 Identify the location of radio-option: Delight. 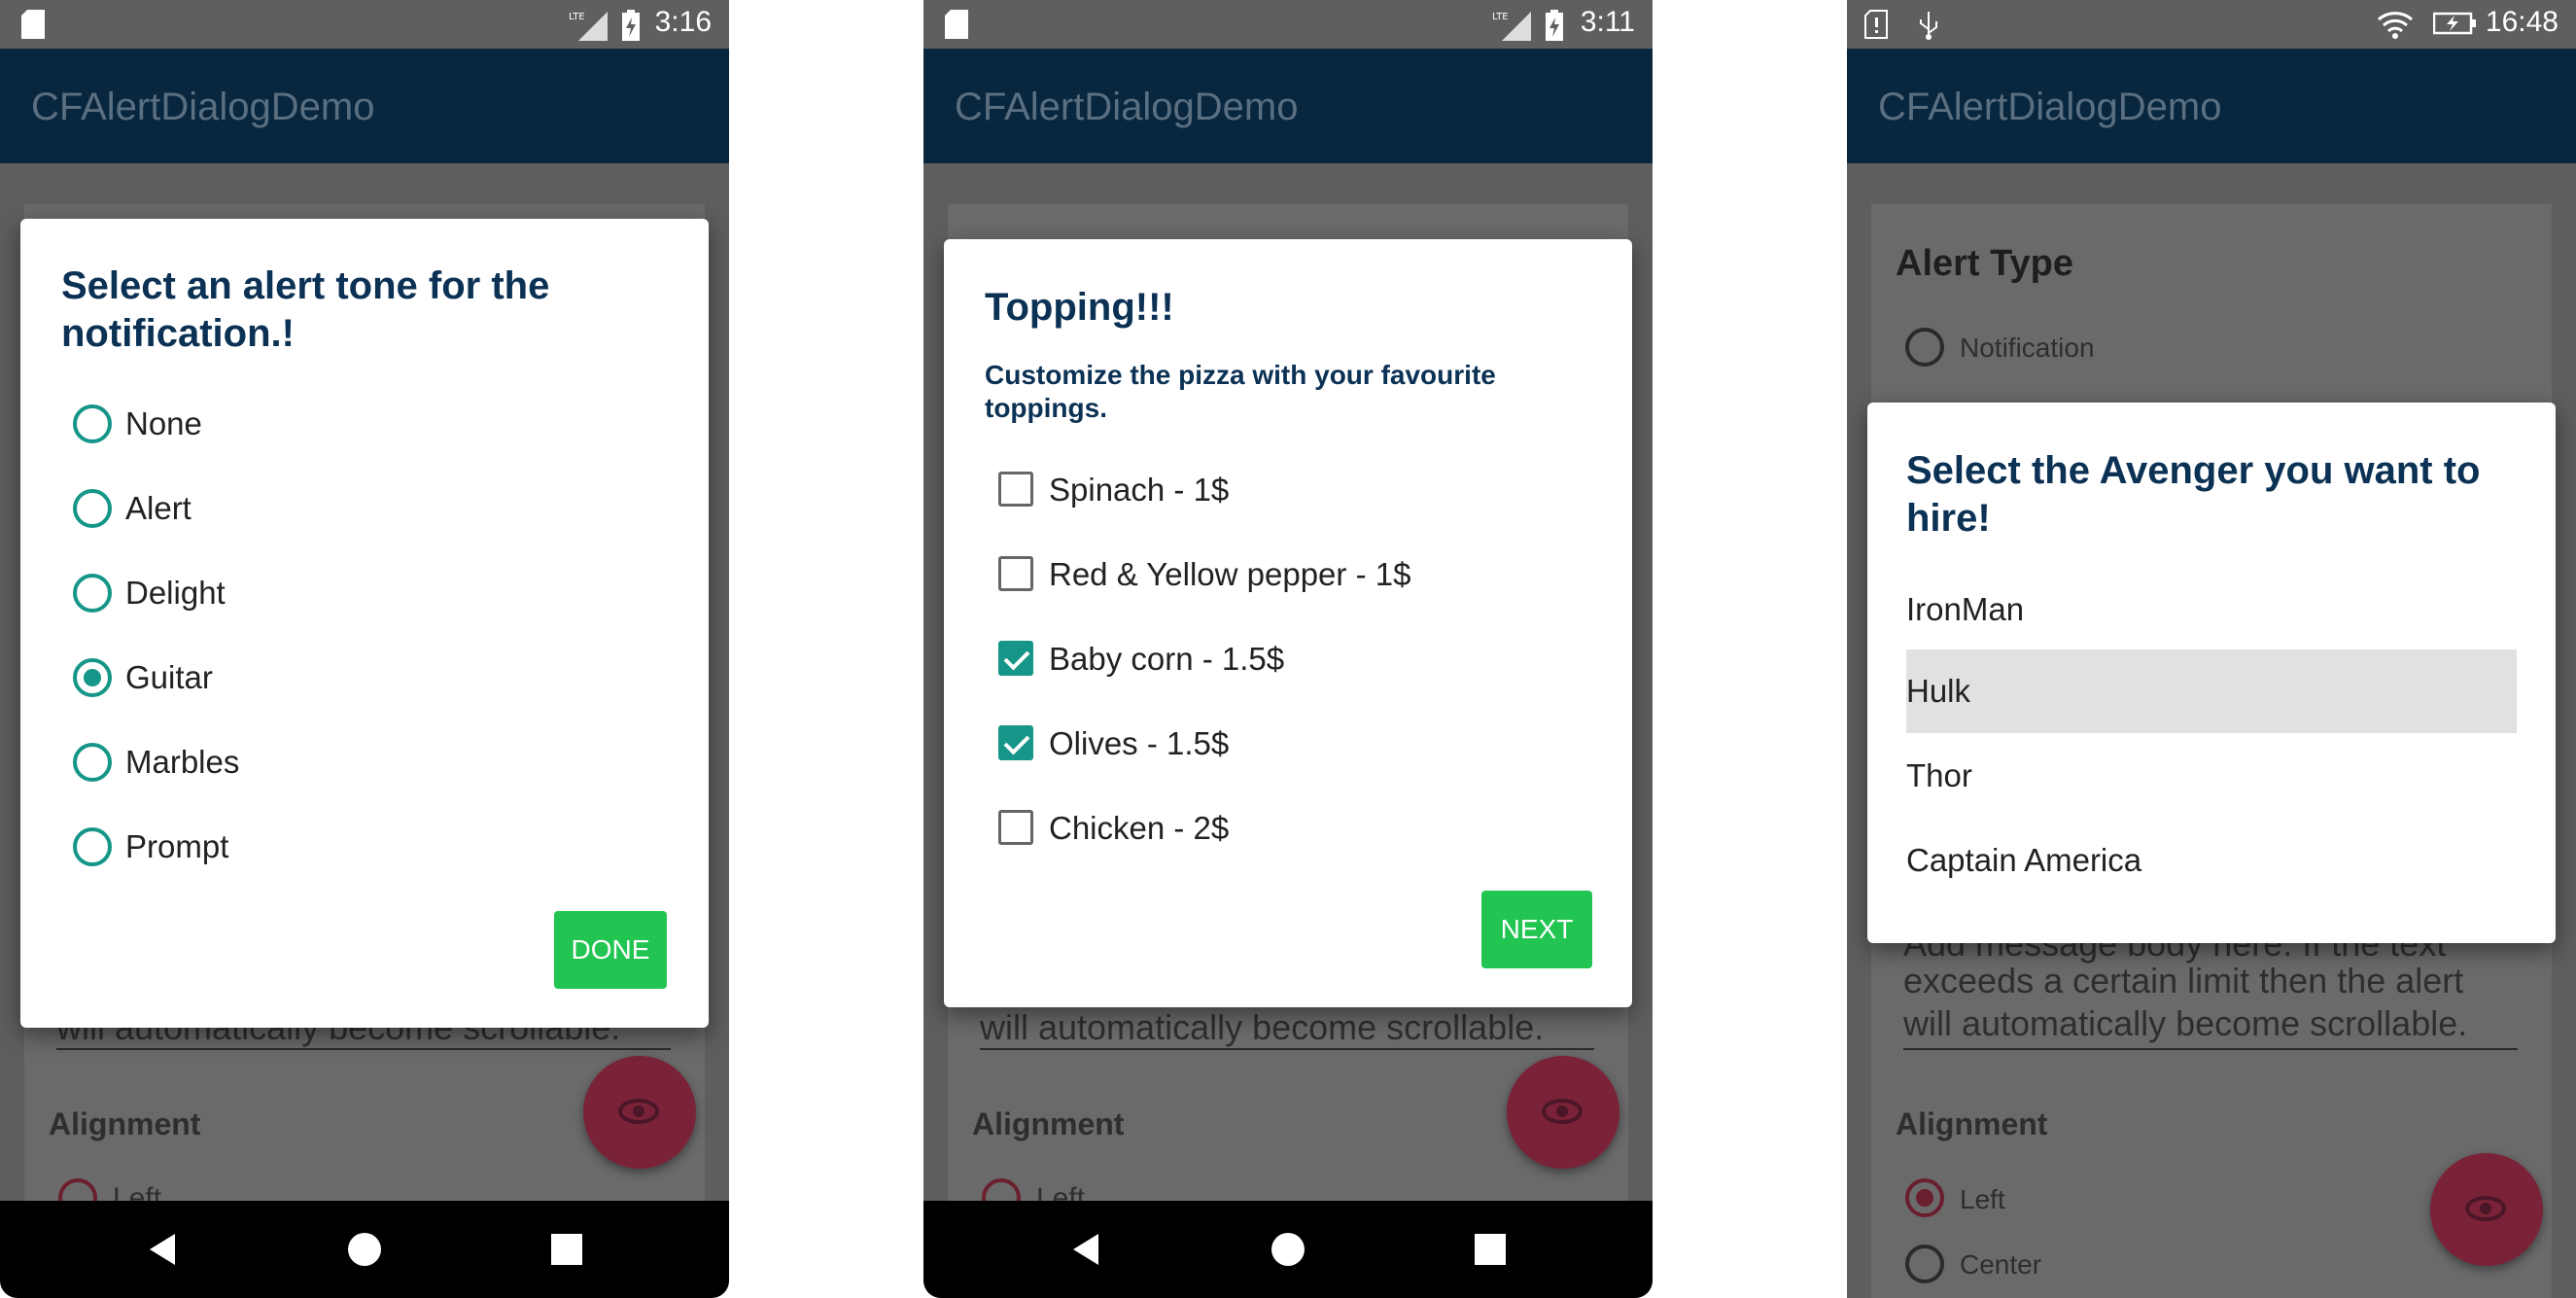
(364, 593).